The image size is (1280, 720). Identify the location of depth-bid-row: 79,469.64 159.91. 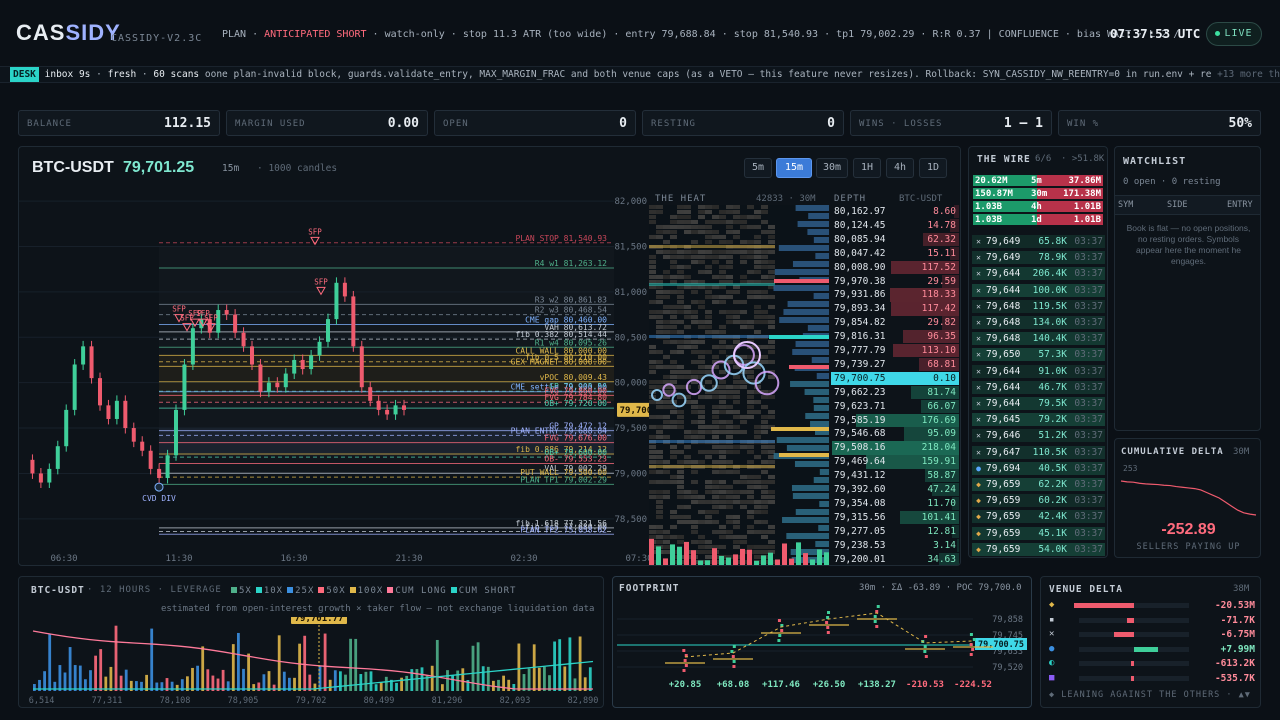
(895, 462).